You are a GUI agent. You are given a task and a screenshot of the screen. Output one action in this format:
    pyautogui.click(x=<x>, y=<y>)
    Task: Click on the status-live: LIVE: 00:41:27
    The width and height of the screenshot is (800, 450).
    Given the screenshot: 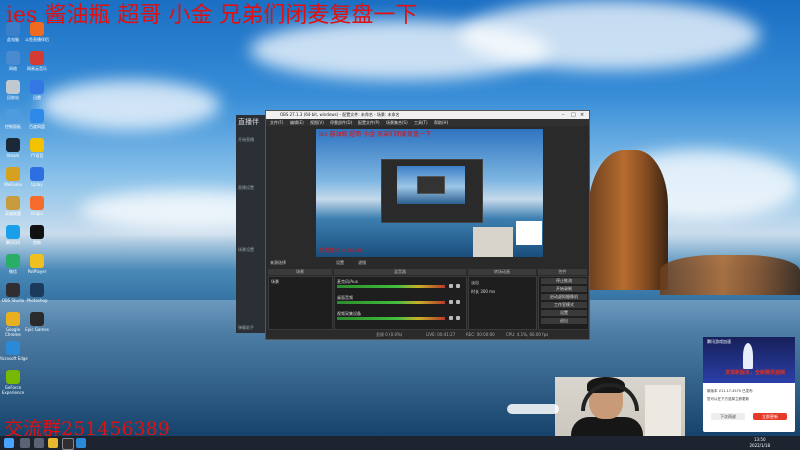 What is the action you would take?
    pyautogui.click(x=441, y=334)
    